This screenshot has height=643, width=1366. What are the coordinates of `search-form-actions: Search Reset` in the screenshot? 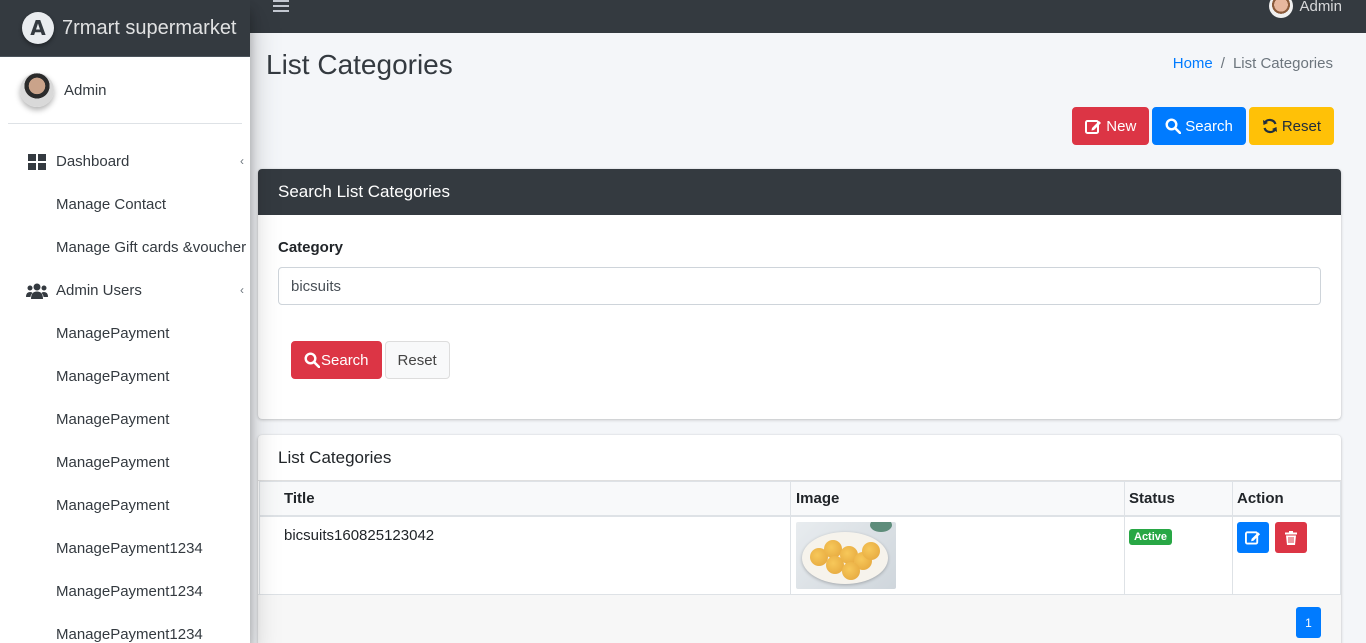 It's located at (370, 360).